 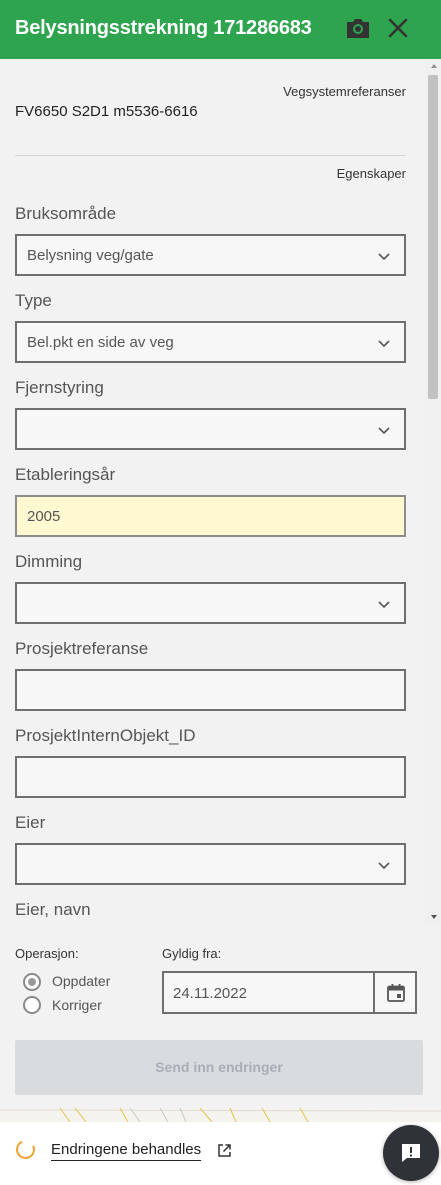 What do you see at coordinates (210, 516) in the screenshot?
I see `etableringsar-input: 2005` at bounding box center [210, 516].